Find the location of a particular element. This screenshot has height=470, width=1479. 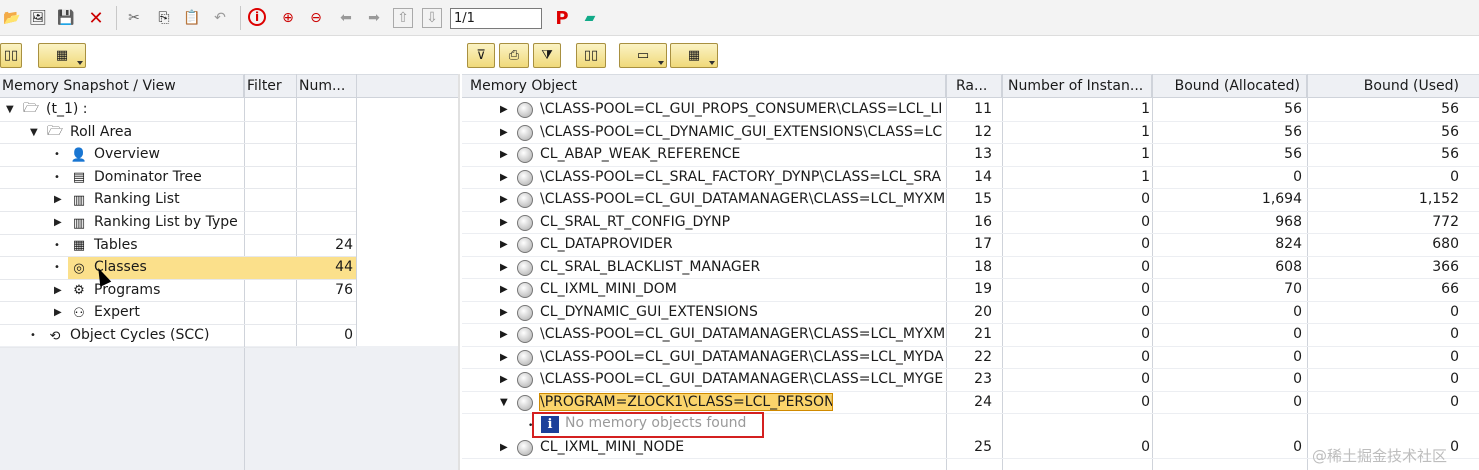

object-name: CL_IXML_MINI_DOM is located at coordinates (608, 289).